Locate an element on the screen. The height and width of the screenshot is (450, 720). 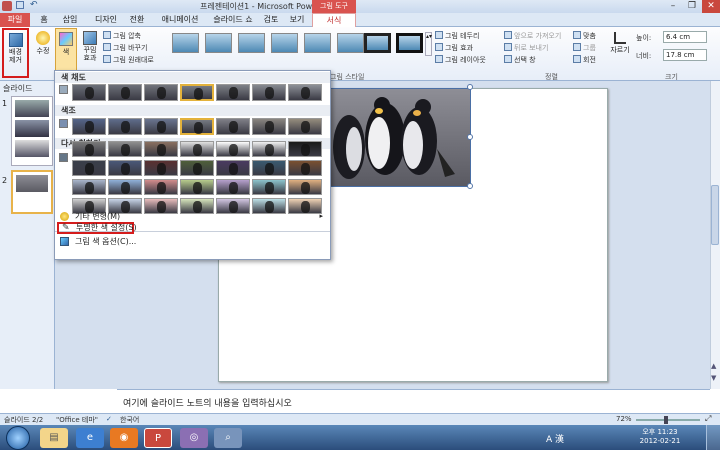
picture-layout-button: 그림 레이아웃 is located at coordinates (460, 60).